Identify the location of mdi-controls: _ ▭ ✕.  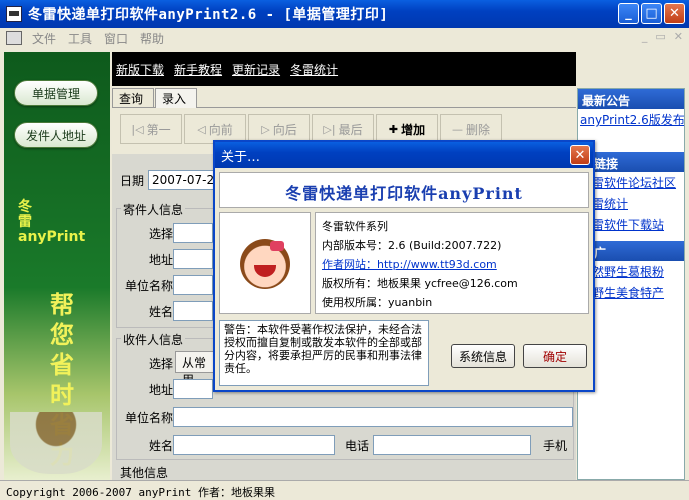
(662, 36).